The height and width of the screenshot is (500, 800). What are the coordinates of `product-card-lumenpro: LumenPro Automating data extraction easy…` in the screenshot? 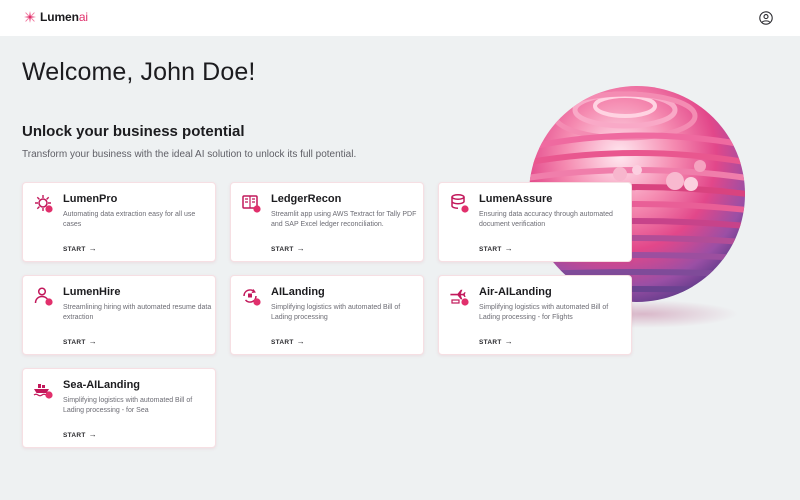 It's located at (119, 222).